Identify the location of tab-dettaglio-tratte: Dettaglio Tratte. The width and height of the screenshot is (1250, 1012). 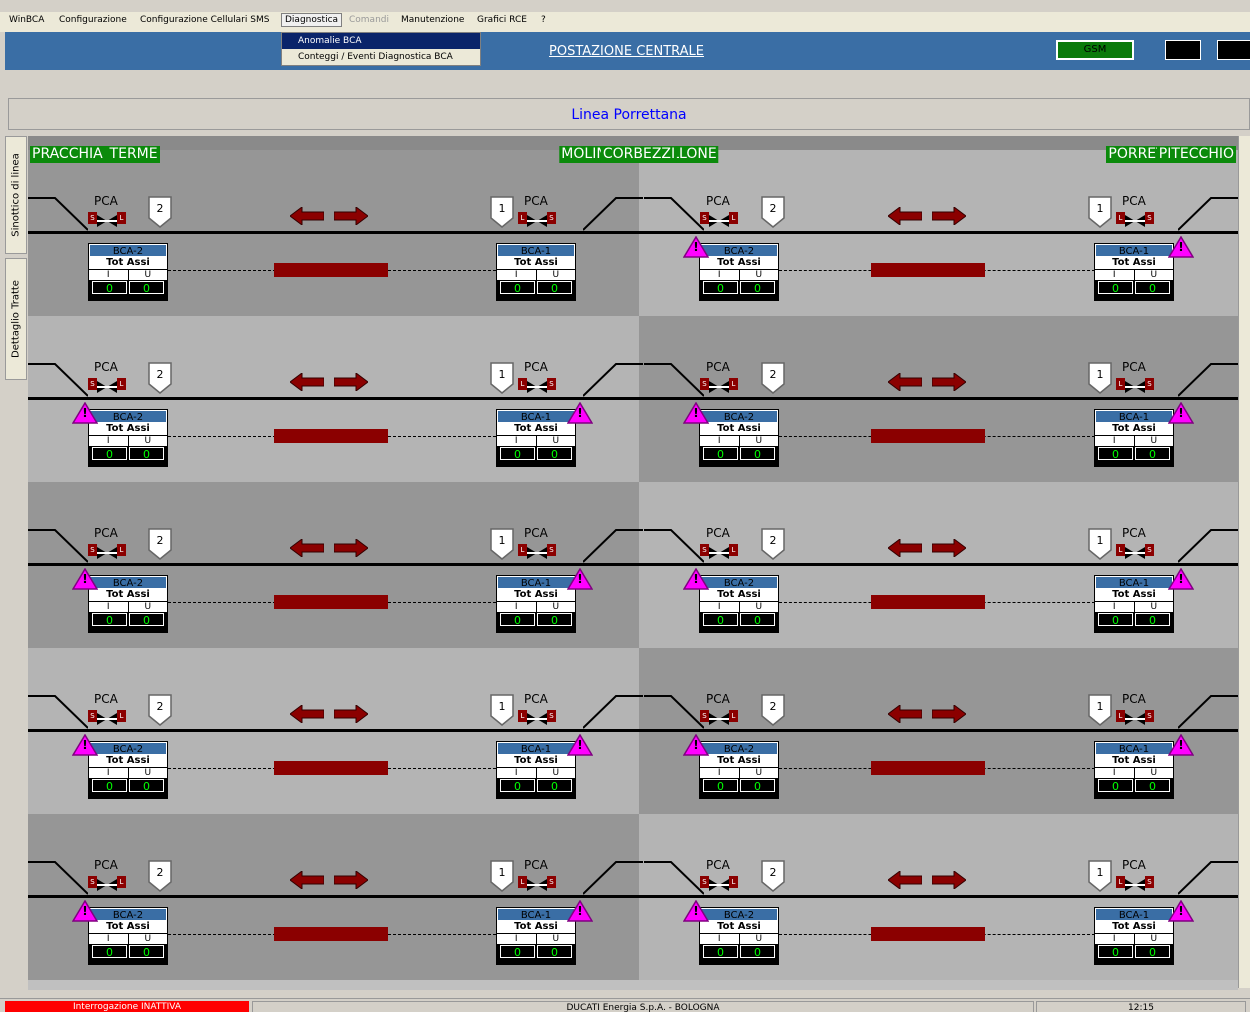
(16, 319).